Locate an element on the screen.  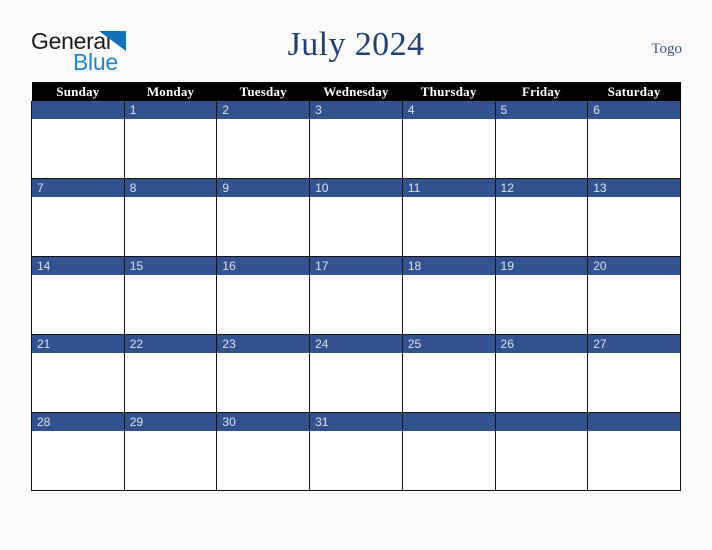
day-number: 19 is located at coordinates (541, 266).